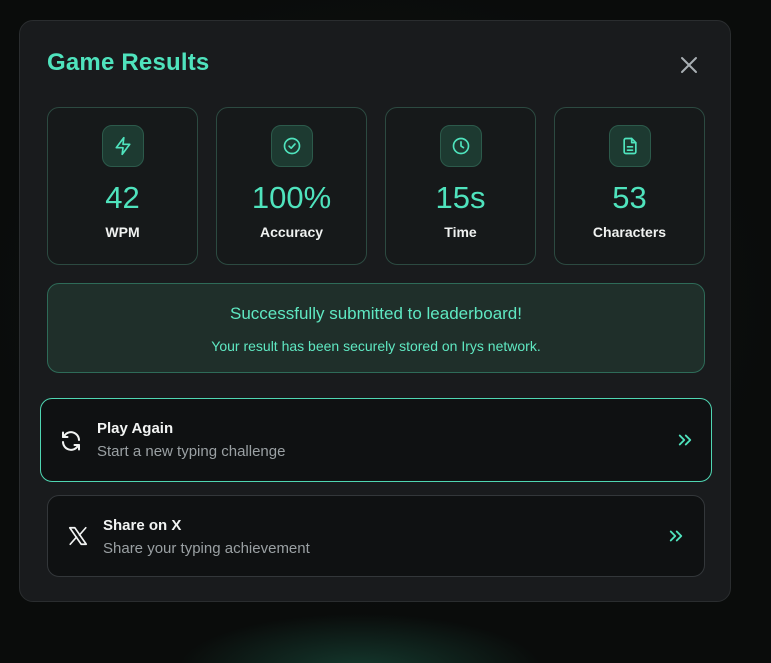 Image resolution: width=771 pixels, height=663 pixels. What do you see at coordinates (460, 232) in the screenshot?
I see `stat-label-time: Time` at bounding box center [460, 232].